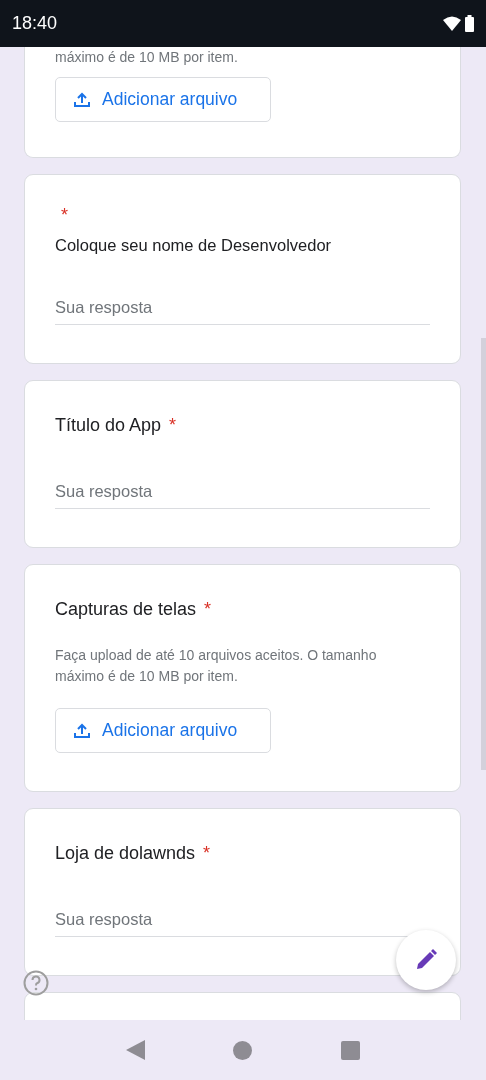  I want to click on home-icon, so click(243, 1050).